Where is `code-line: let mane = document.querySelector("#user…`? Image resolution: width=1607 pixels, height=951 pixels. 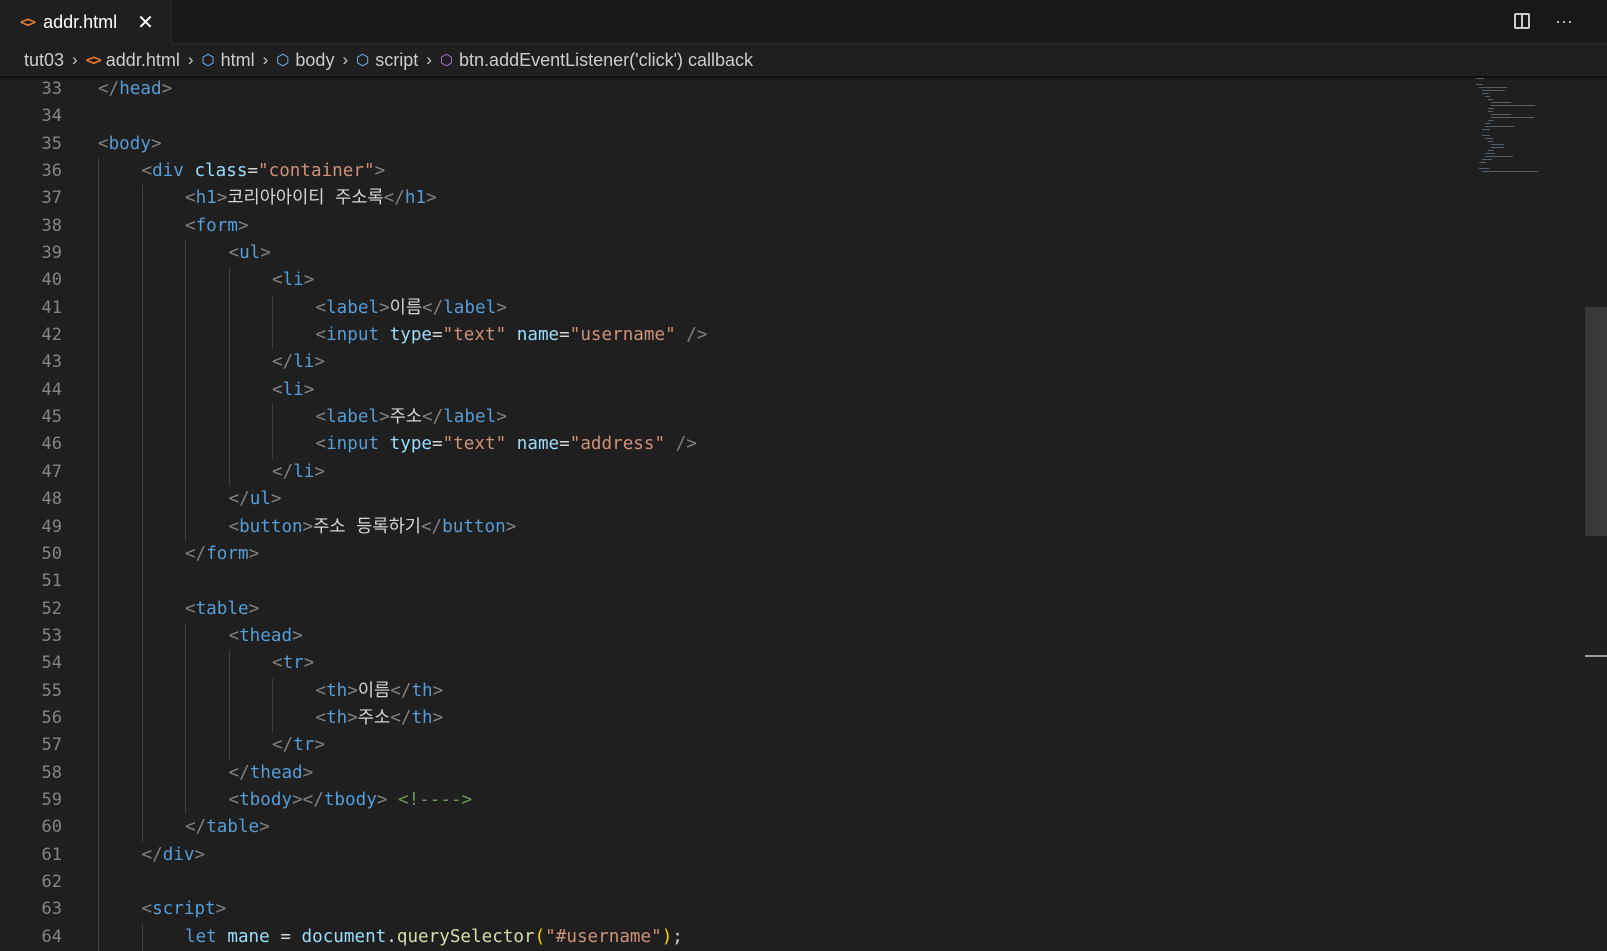 code-line: let mane = document.querySelector("#user… is located at coordinates (402, 937).